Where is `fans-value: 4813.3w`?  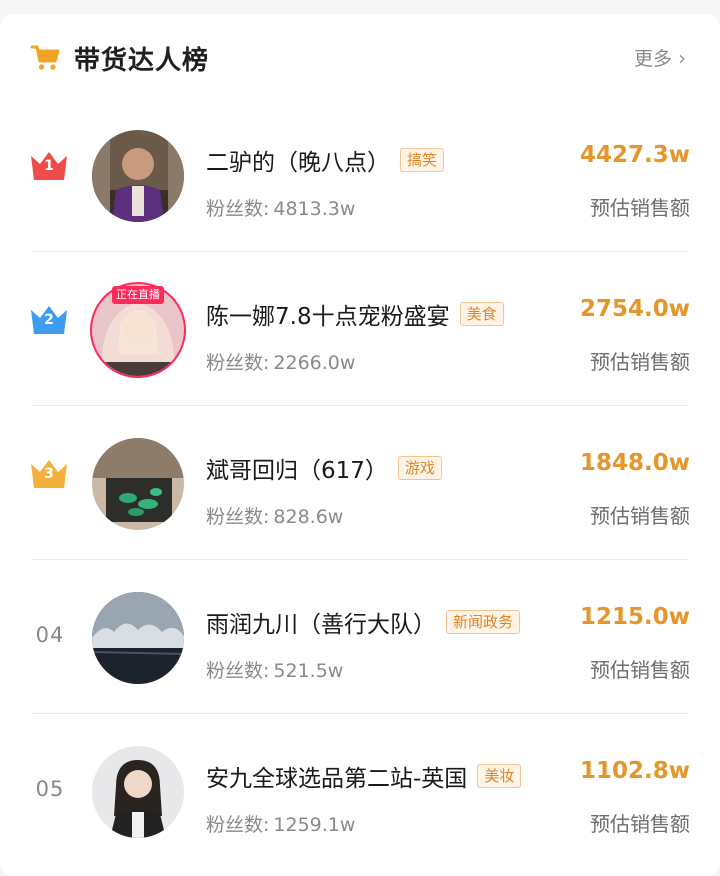
fans-value: 4813.3w is located at coordinates (314, 209).